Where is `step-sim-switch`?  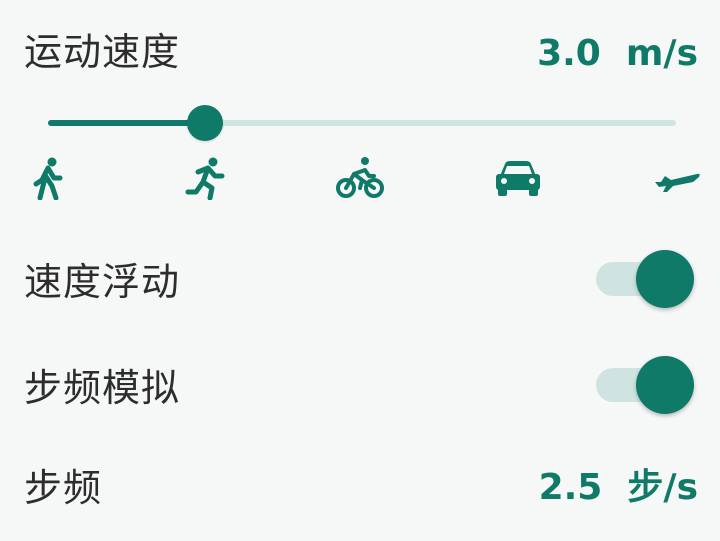 step-sim-switch is located at coordinates (645, 385).